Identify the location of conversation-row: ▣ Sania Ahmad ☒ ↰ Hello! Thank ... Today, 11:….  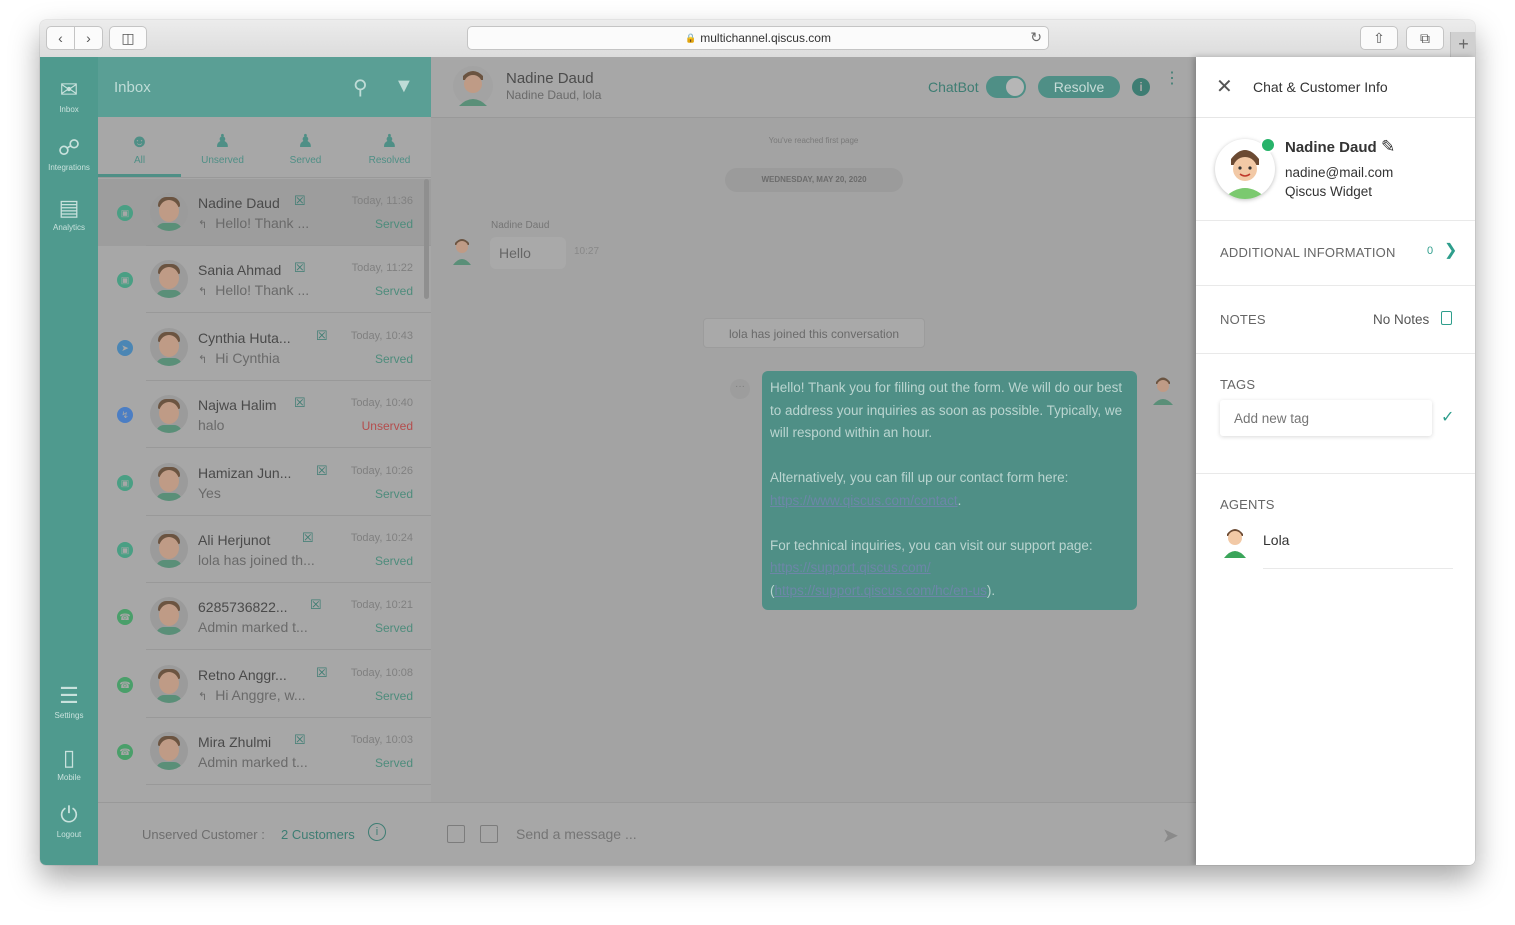
(264, 280).